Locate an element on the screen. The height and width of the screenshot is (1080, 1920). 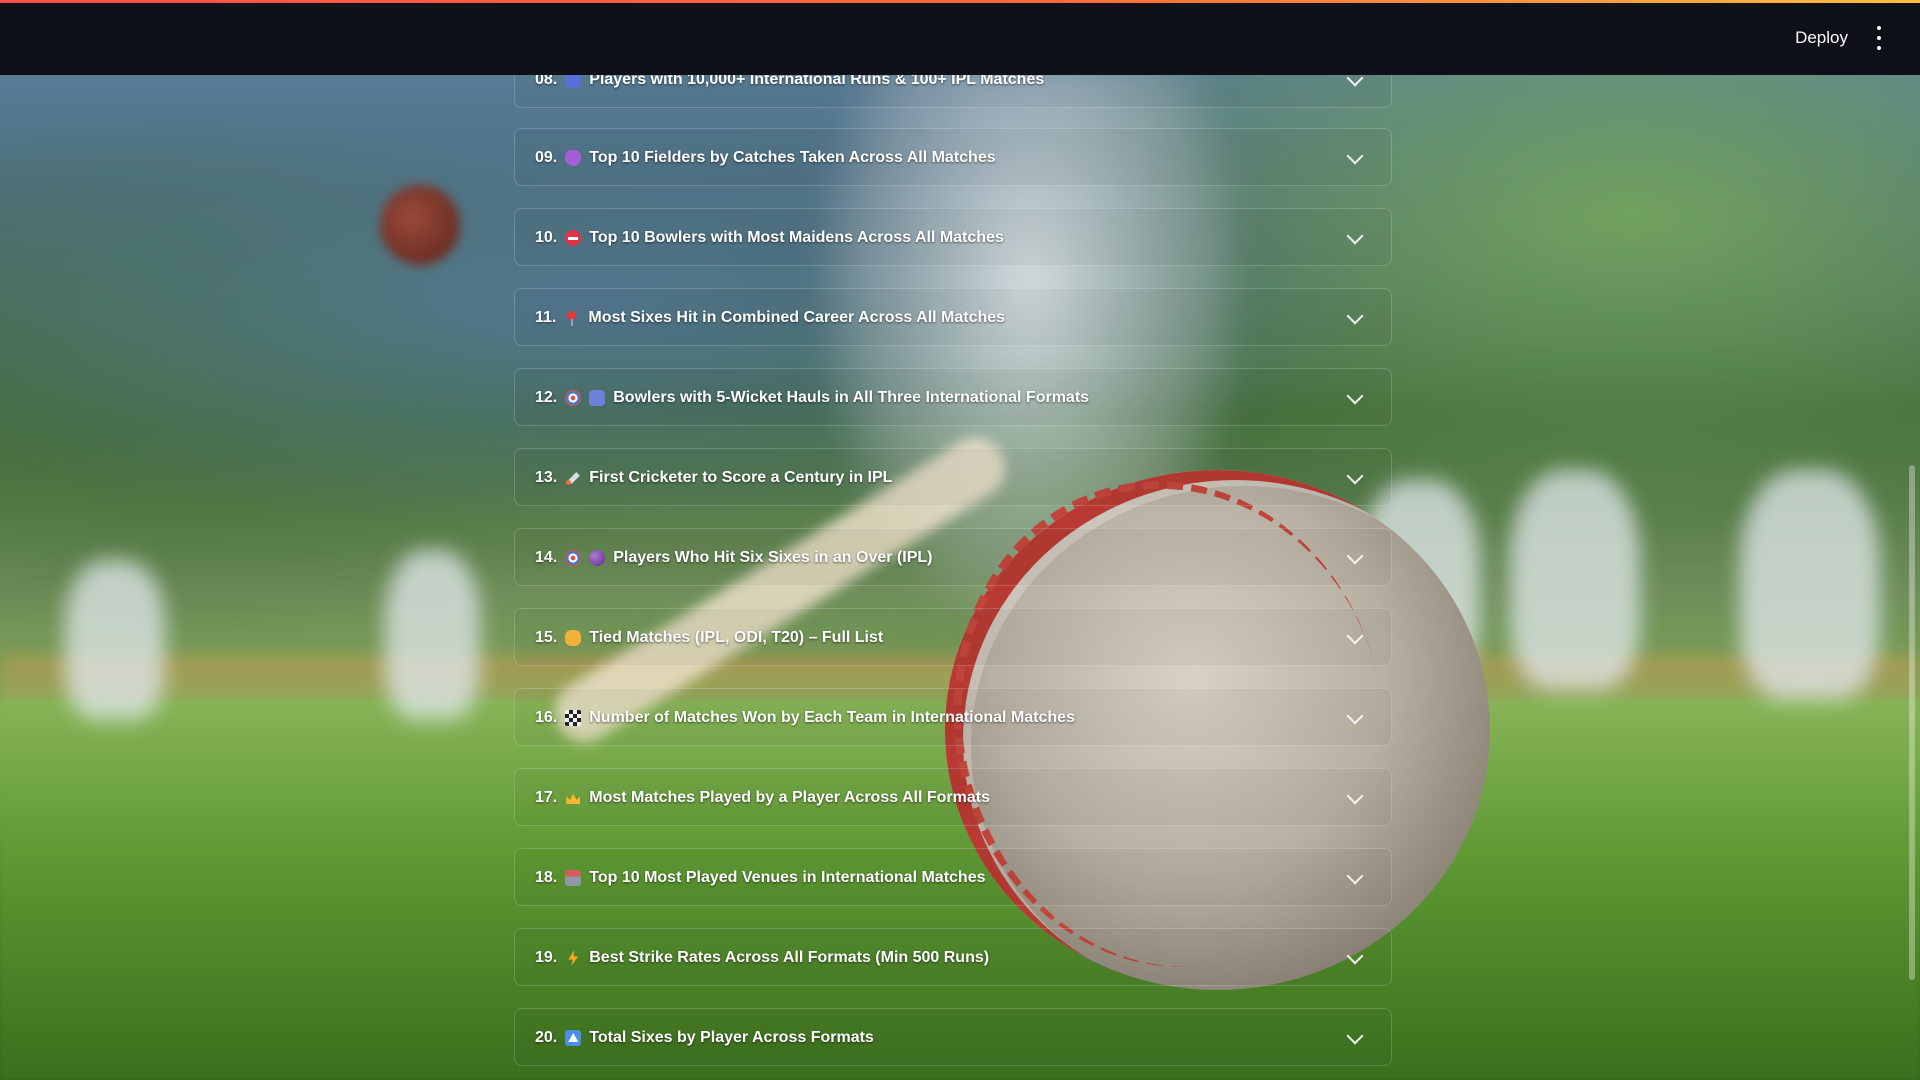
hand-icon is located at coordinates (573, 158).